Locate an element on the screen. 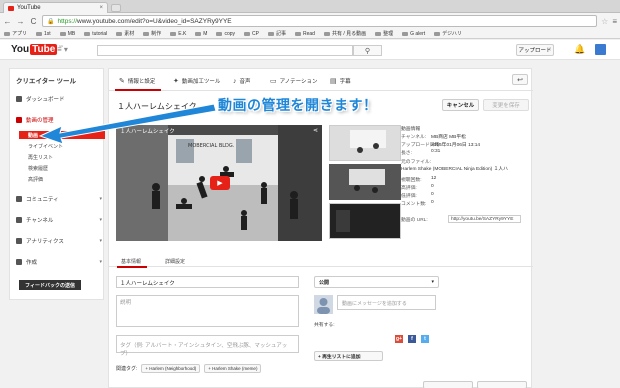  bookmark-item: CP is located at coordinates (251, 34).